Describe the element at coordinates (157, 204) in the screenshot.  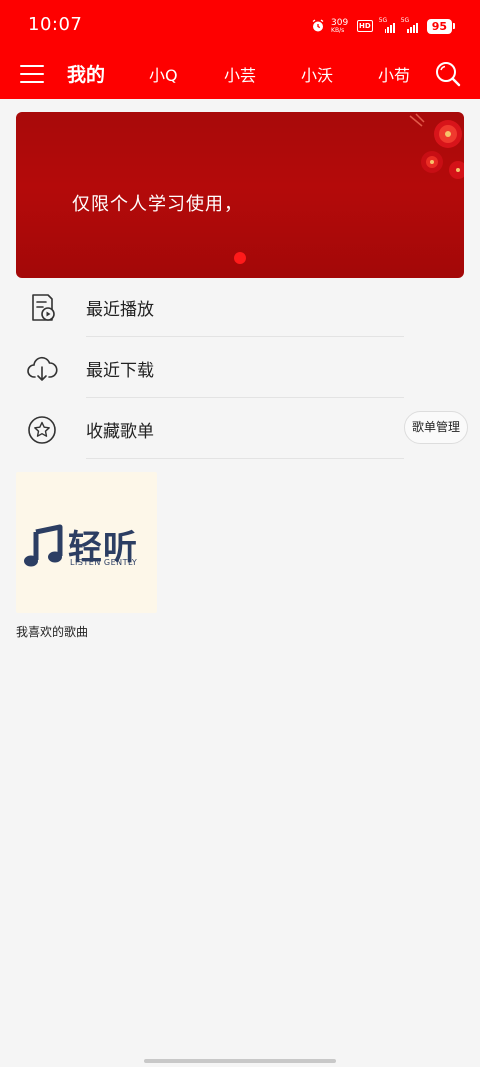
I see `banner-text: 仅限个人学习使用，` at that location.